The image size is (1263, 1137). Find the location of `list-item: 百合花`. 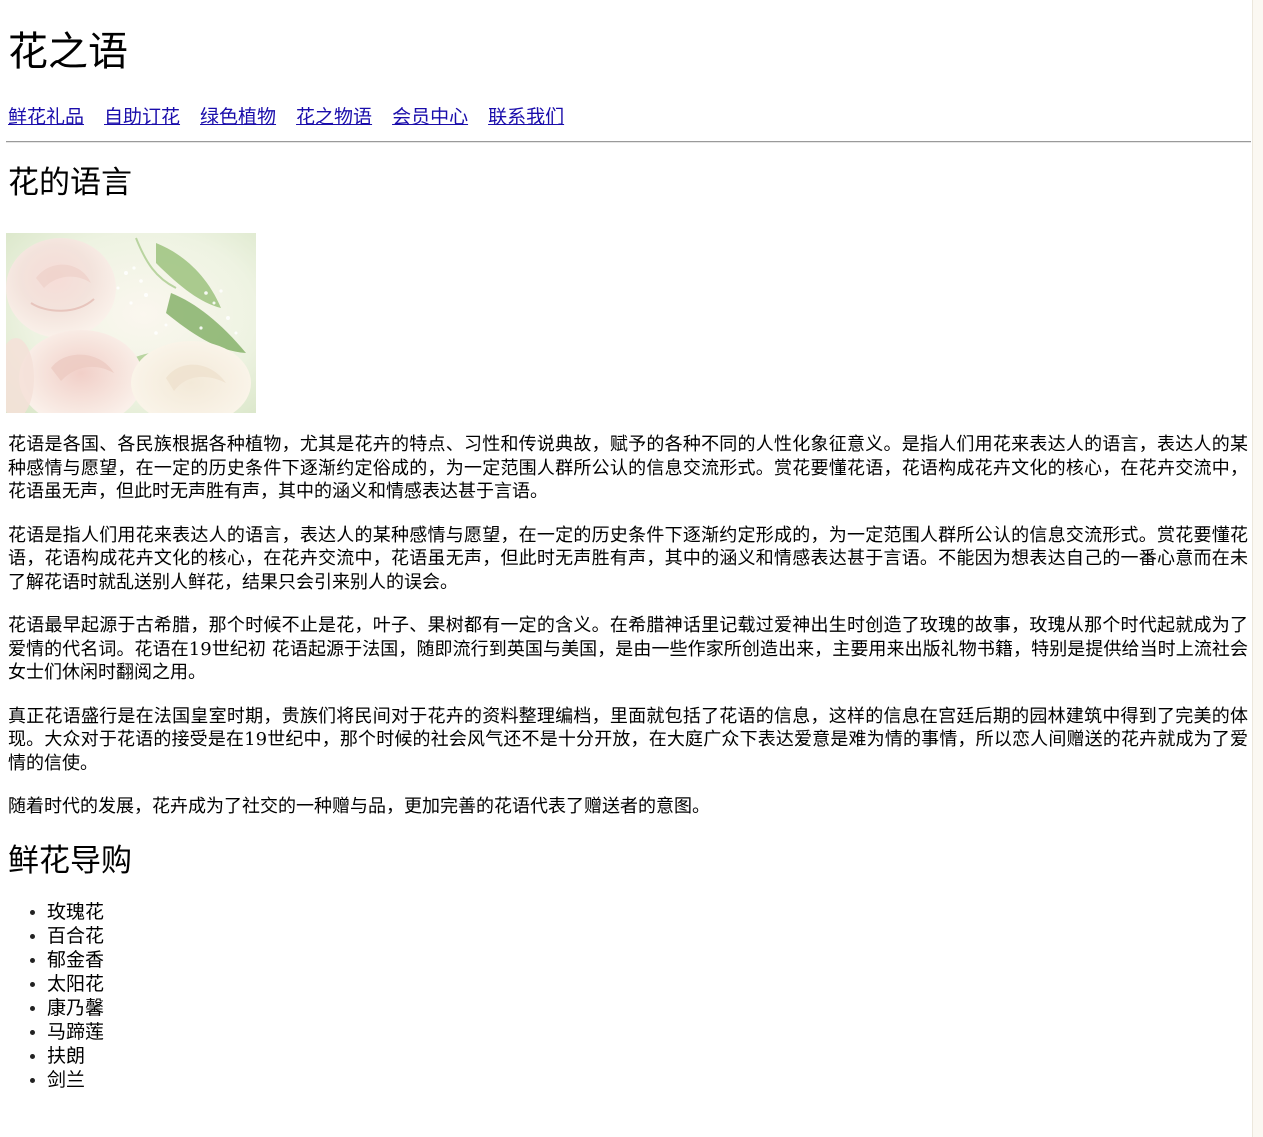

list-item: 百合花 is located at coordinates (639, 936).